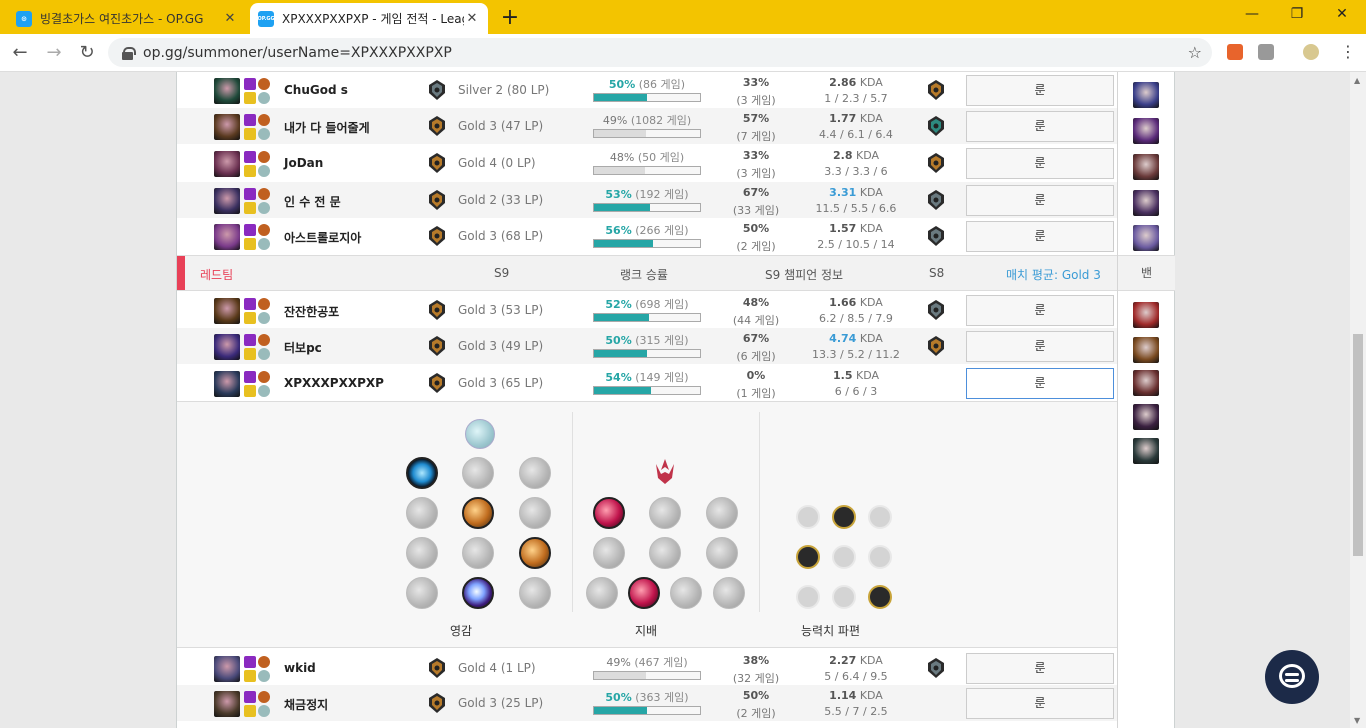  What do you see at coordinates (501, 200) in the screenshot?
I see `tier-text: Gold 2 (33 LP)` at bounding box center [501, 200].